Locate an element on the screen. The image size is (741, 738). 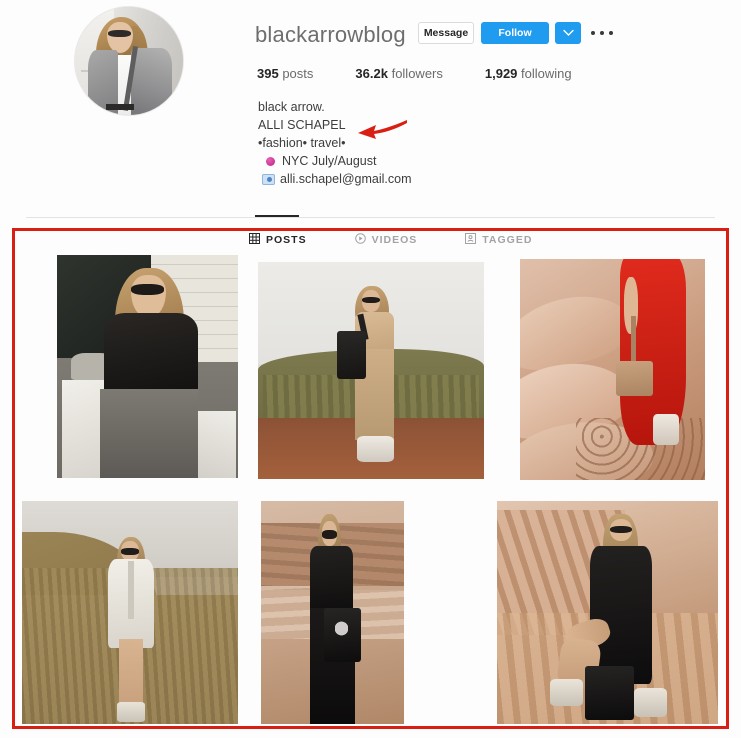
tab-posts-label: POSTS is located at coordinates (286, 240).